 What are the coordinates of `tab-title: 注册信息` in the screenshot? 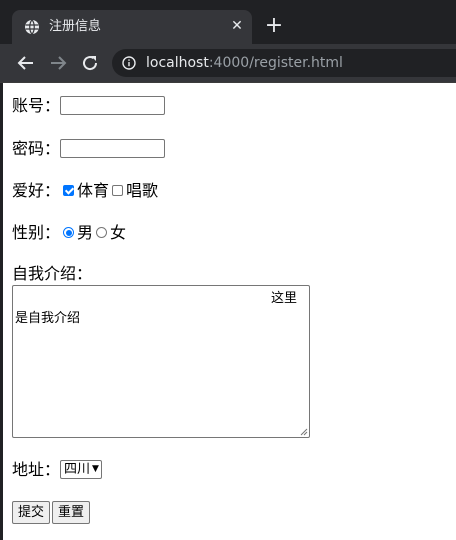 It's located at (75, 26).